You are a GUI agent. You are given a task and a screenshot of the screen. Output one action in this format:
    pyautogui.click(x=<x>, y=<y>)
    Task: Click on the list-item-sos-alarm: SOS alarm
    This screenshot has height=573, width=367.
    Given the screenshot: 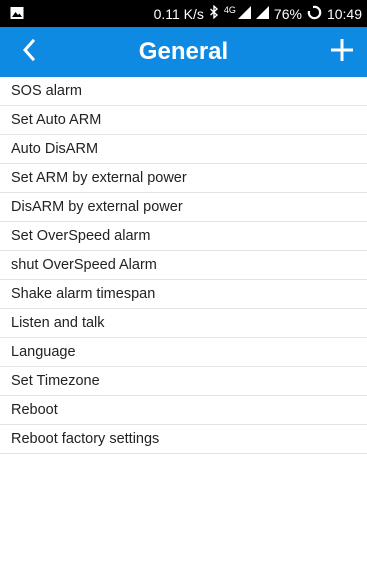 What is the action you would take?
    pyautogui.click(x=183, y=91)
    